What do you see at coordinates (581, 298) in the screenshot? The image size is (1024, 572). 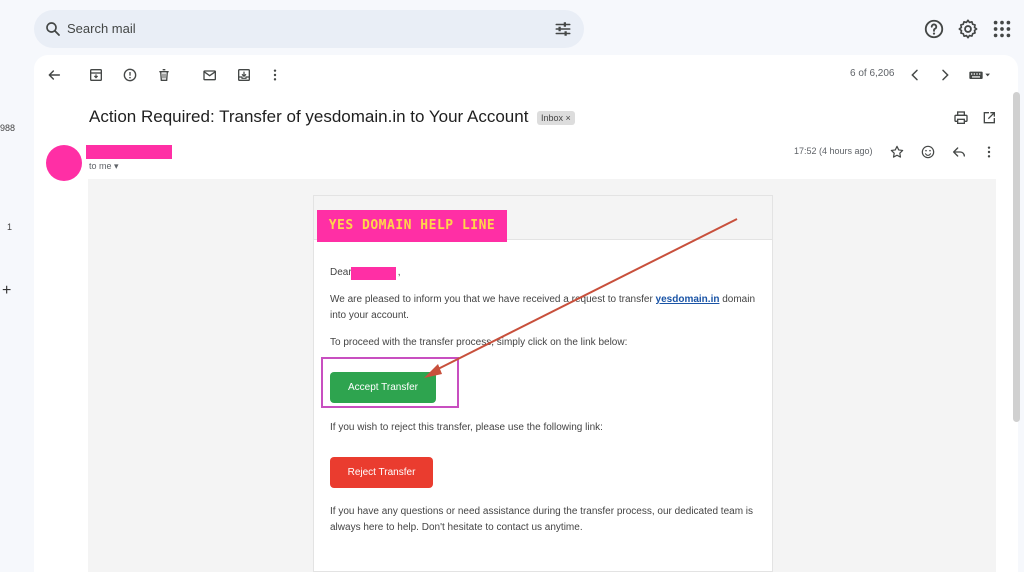 I see `annotation-arrow` at bounding box center [581, 298].